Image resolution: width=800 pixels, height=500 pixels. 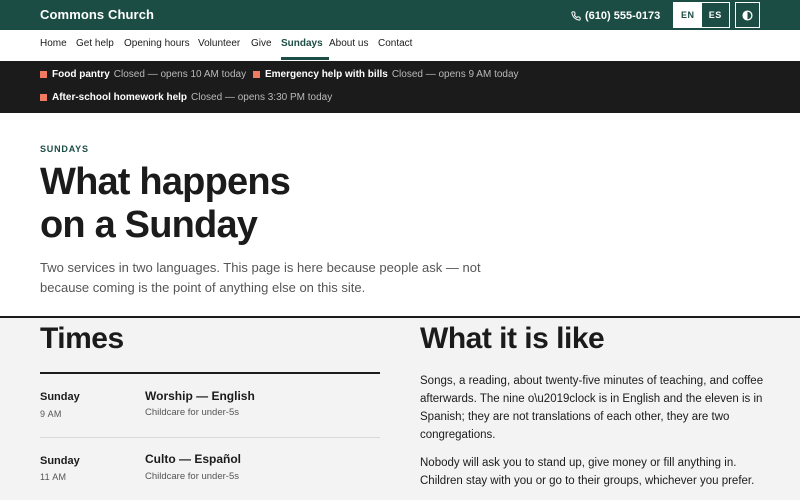 I want to click on times-heading: Times, so click(x=82, y=338).